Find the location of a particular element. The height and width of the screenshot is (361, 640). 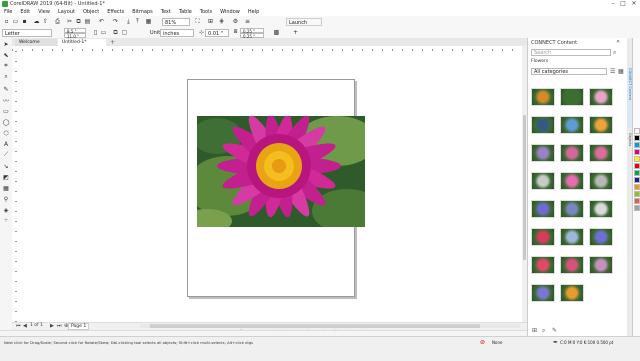

add-tool-icon: + is located at coordinates (6, 220).